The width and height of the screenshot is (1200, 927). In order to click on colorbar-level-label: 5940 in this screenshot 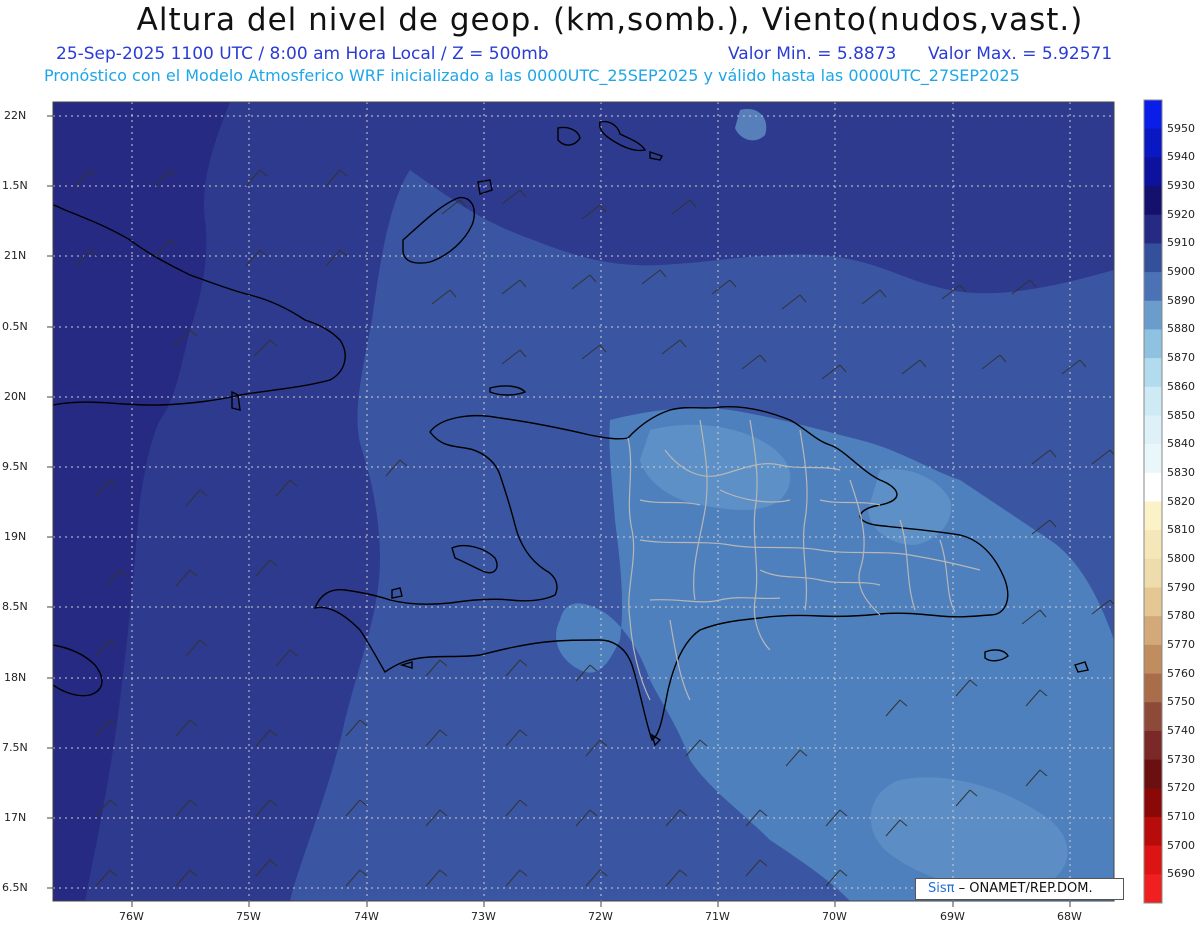, I will do `click(1181, 157)`.